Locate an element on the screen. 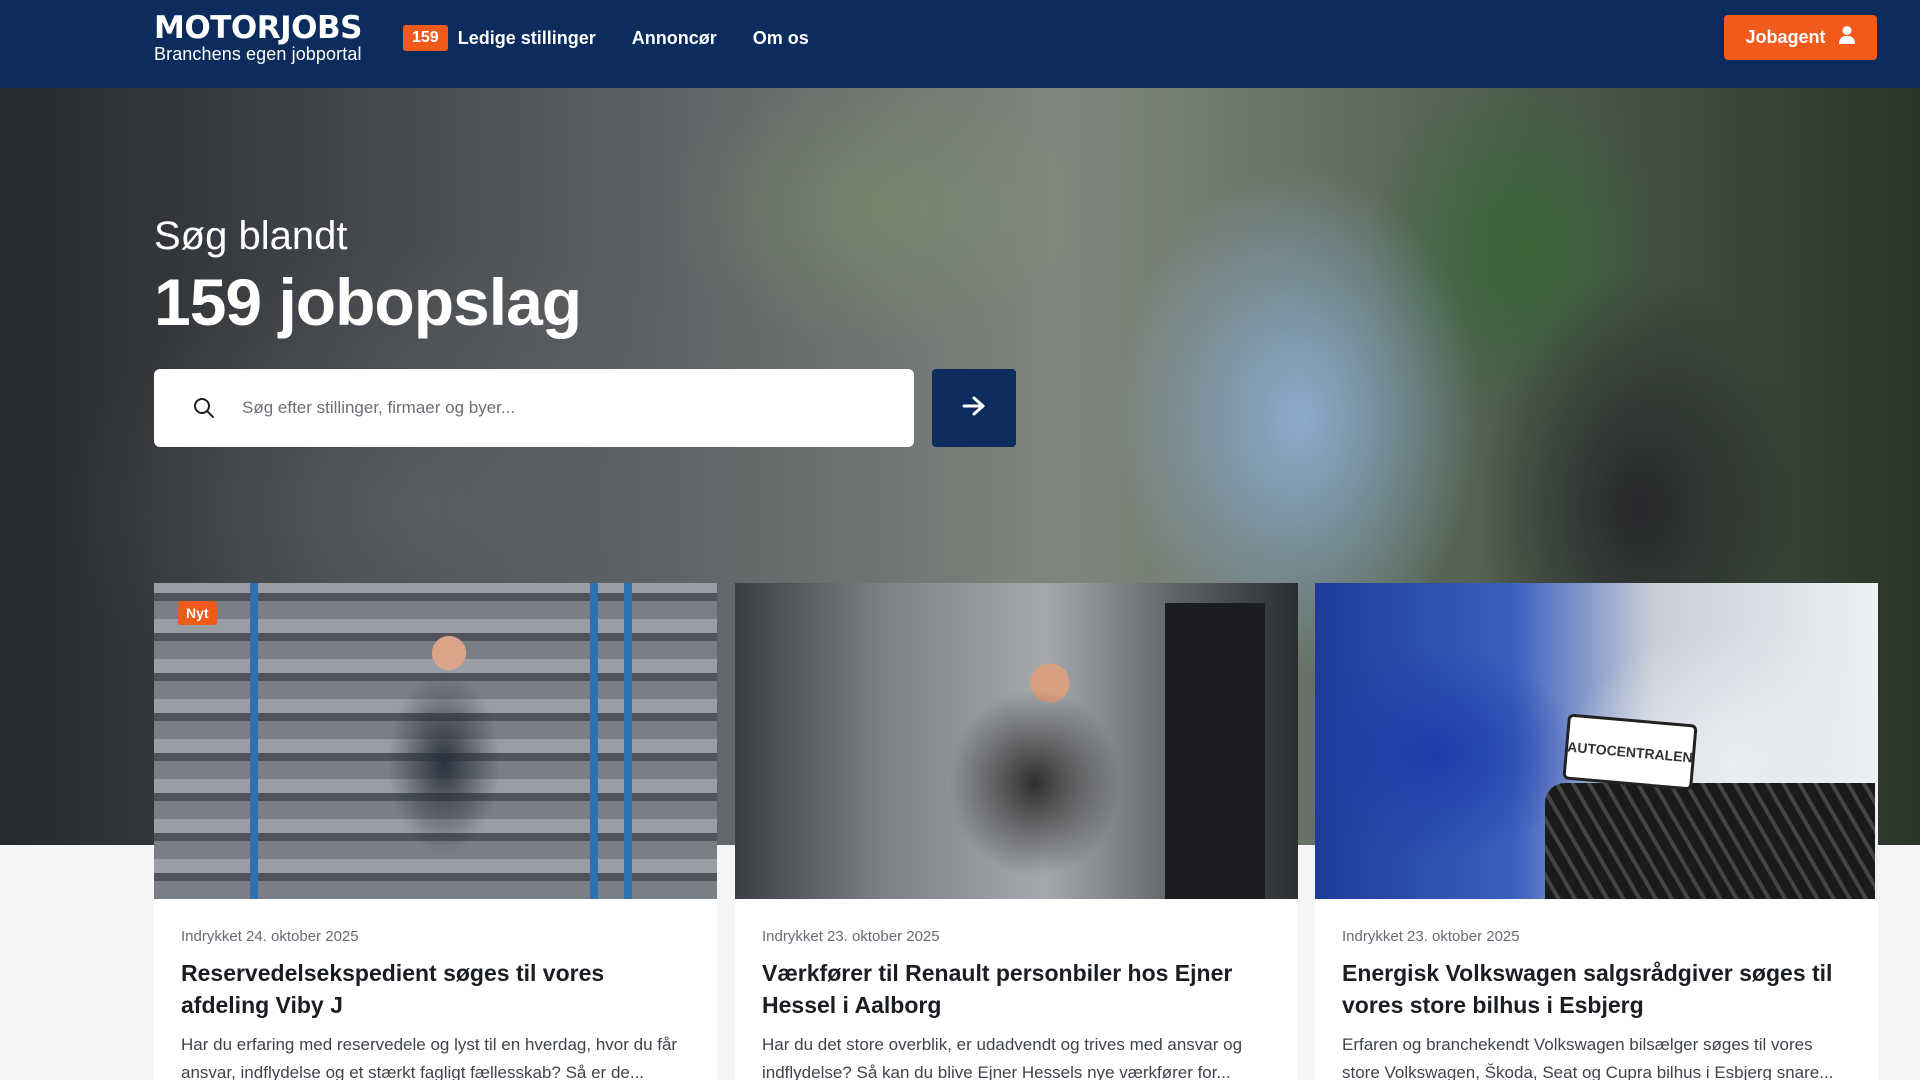  jobagent-button: Jobagent is located at coordinates (1800, 37).